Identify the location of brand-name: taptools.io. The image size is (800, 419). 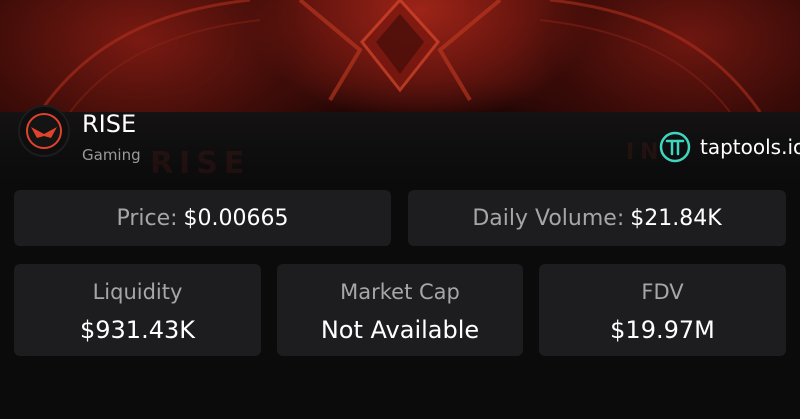
(750, 147).